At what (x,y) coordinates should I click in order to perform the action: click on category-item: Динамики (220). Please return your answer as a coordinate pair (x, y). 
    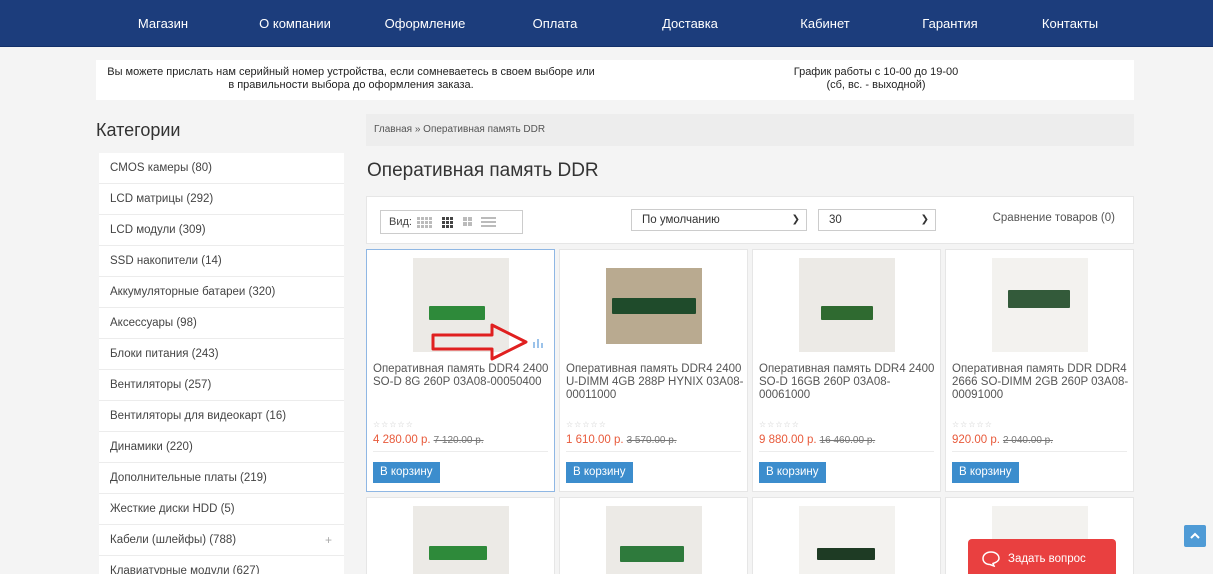
    Looking at the image, I should click on (221, 447).